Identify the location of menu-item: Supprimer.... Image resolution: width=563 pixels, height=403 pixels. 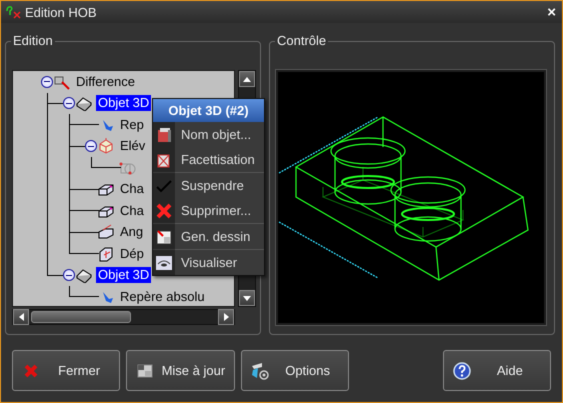
(208, 210).